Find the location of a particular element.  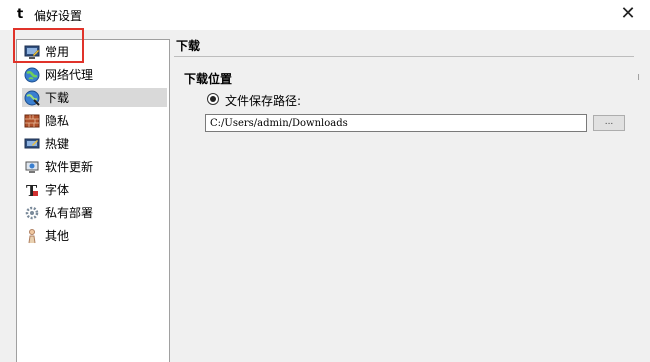

sidebar-item-hotkeys: 热键 is located at coordinates (94, 143).